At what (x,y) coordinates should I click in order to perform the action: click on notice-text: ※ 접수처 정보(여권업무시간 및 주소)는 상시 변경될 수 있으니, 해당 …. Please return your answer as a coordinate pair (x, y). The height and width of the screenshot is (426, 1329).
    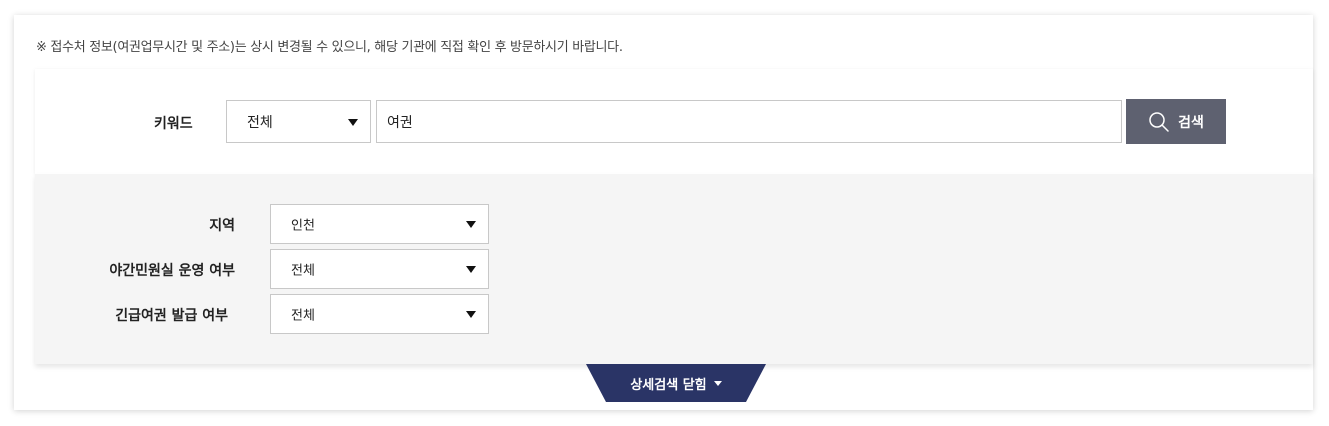
    Looking at the image, I should click on (329, 47).